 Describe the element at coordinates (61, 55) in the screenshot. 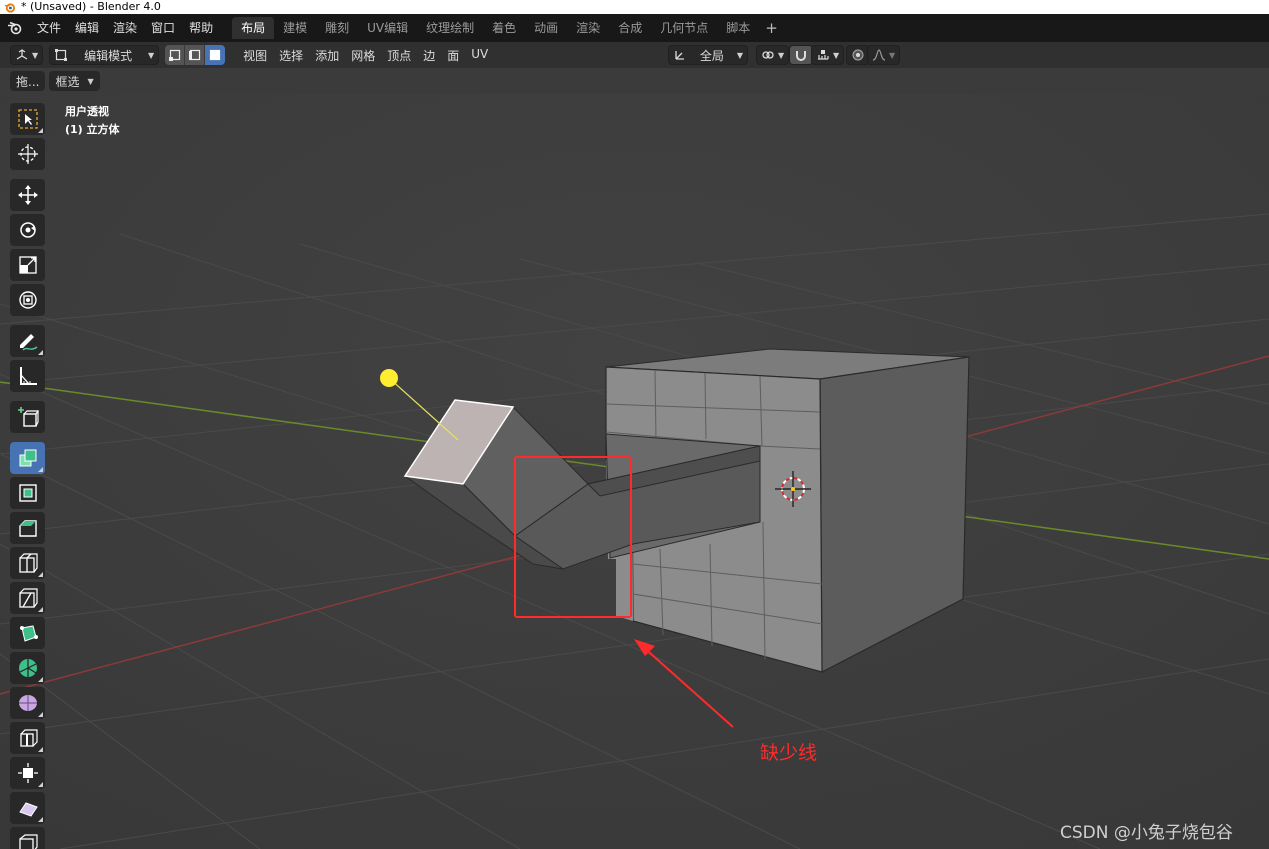

I see `edit-mode-icon` at that location.